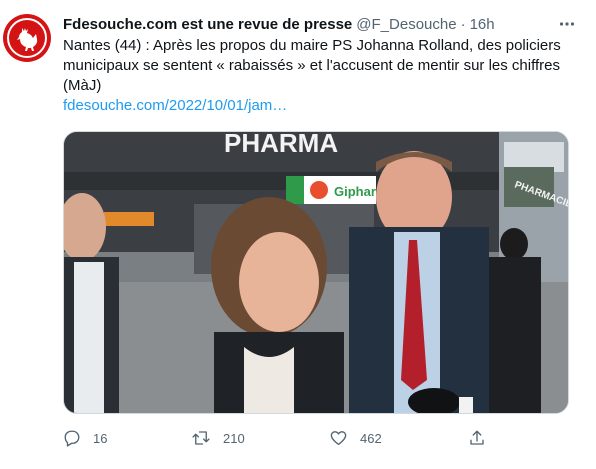 The height and width of the screenshot is (469, 596). Describe the element at coordinates (355, 438) in the screenshot. I see `like-button: 462` at that location.